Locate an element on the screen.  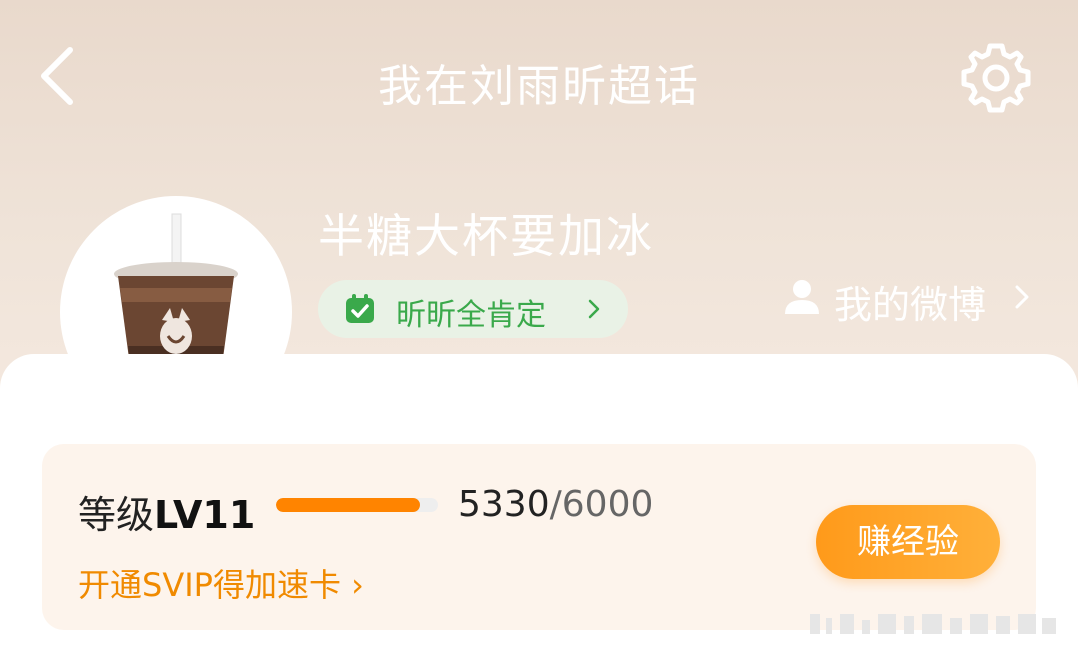
svip-link: 开通SVIP得加速卡 › is located at coordinates (221, 583).